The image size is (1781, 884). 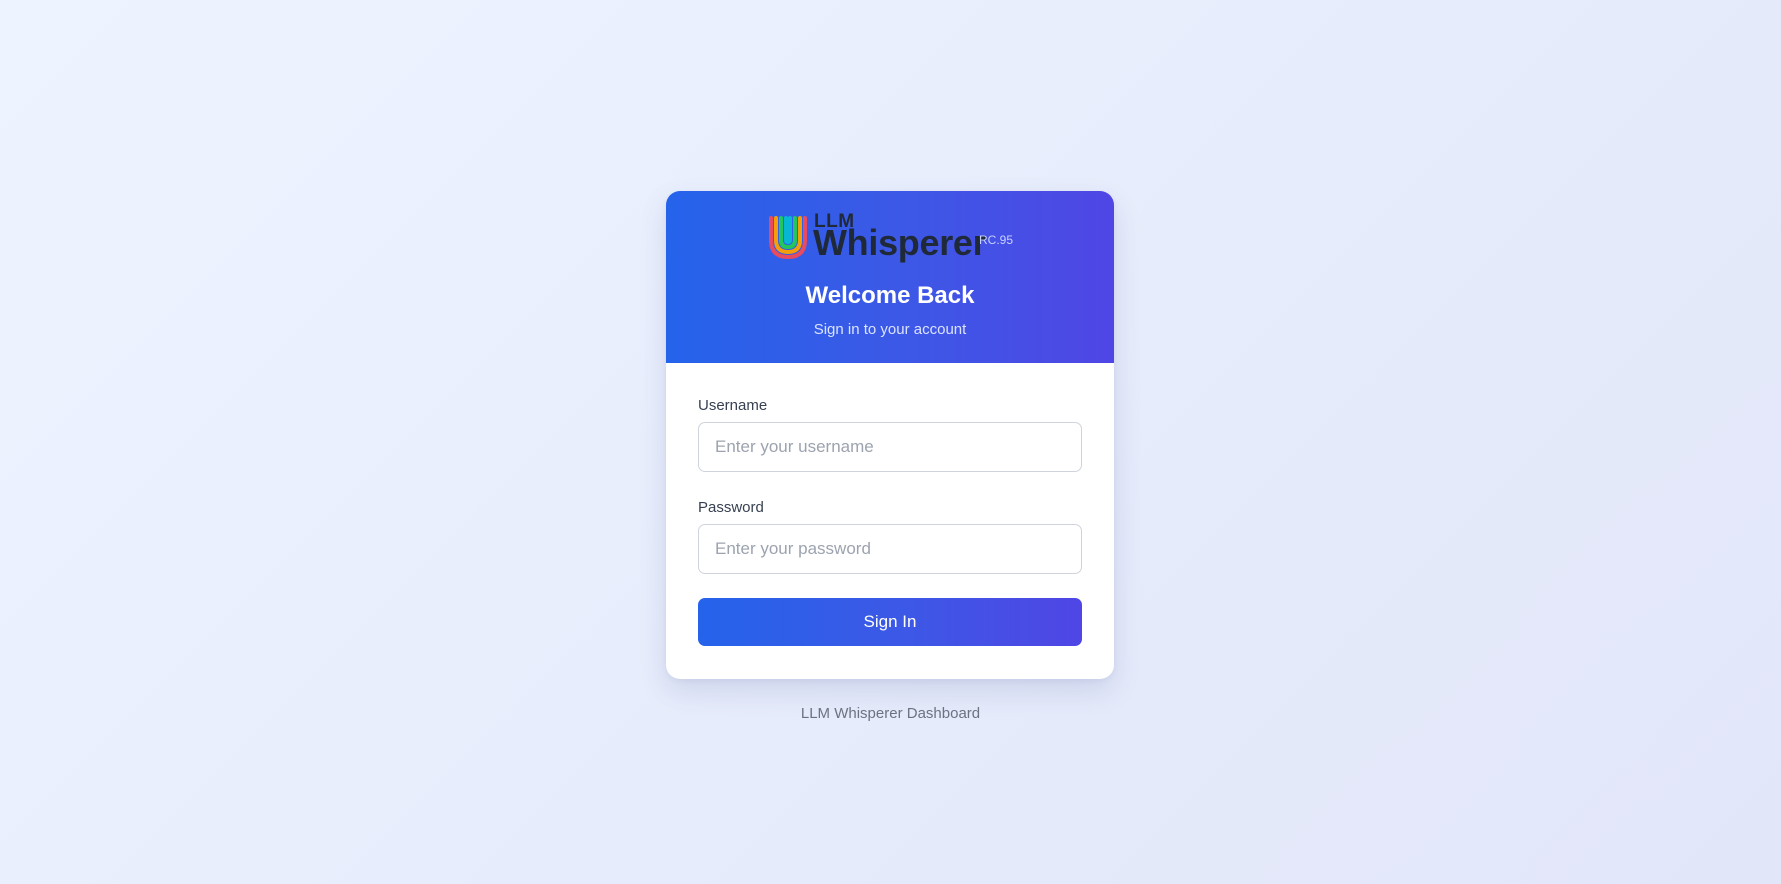 I want to click on username-label: Username, so click(x=733, y=405).